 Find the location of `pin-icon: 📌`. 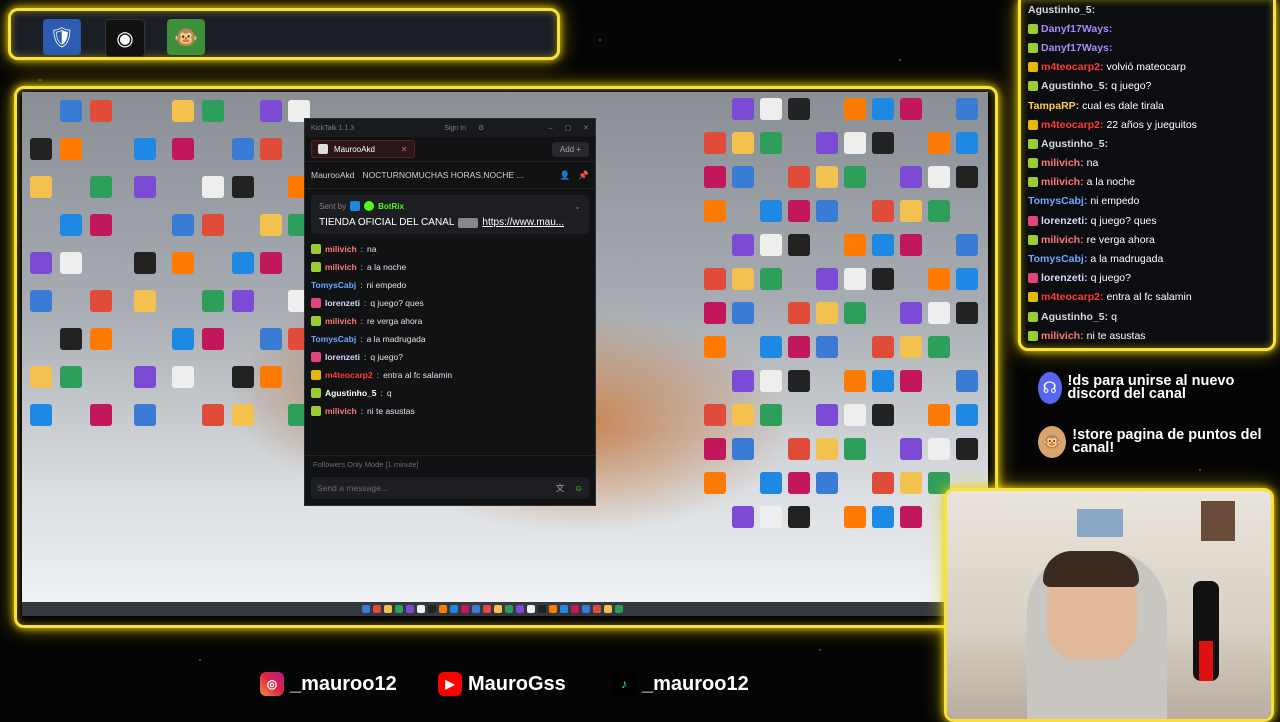

pin-icon: 📌 is located at coordinates (583, 175).